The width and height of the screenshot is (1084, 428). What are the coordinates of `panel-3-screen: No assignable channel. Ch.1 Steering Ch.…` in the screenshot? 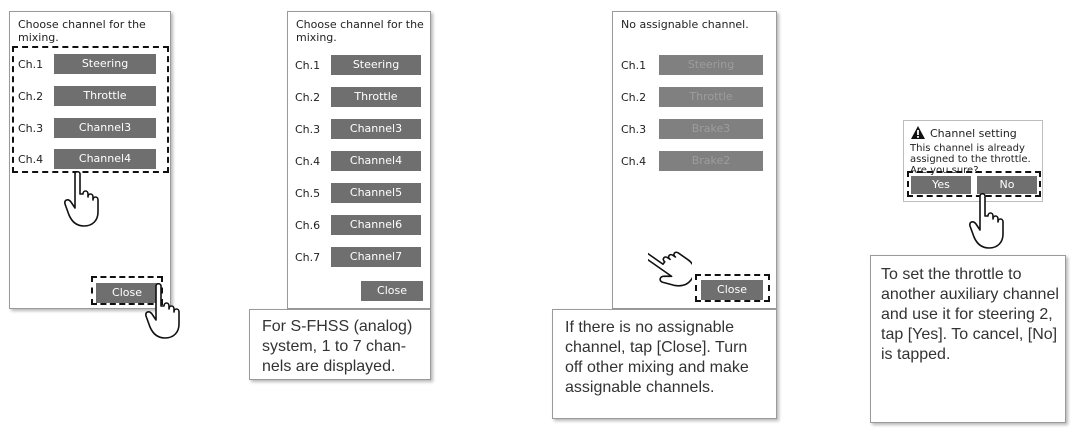 It's located at (694, 160).